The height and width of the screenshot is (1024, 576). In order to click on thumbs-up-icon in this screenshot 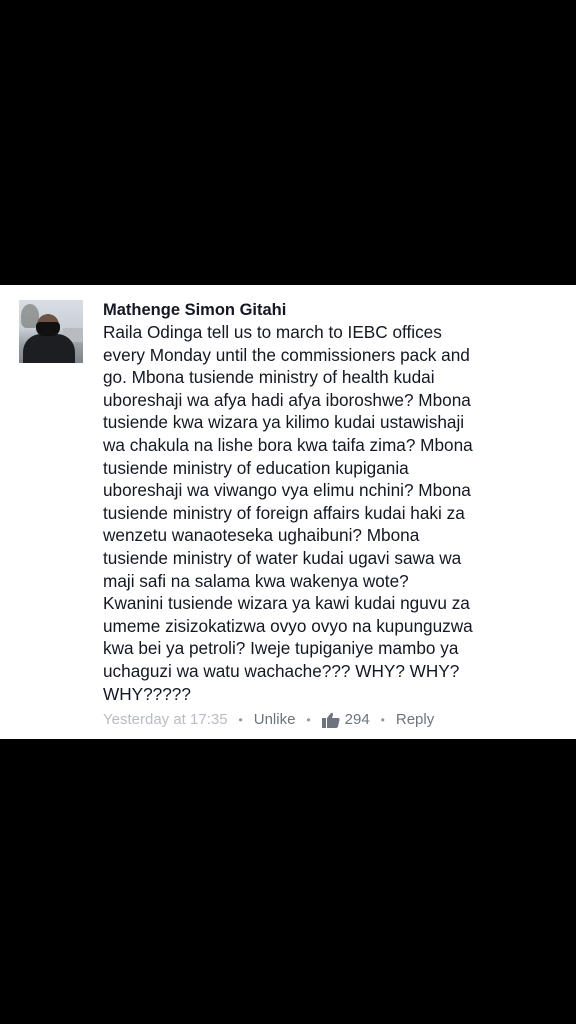, I will do `click(330, 720)`.